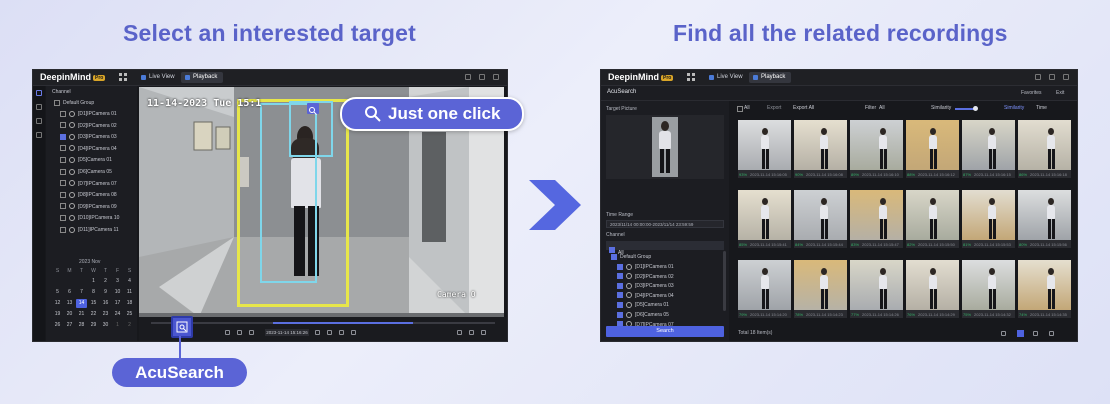 The width and height of the screenshot is (1110, 404). I want to click on result-thumbnail: 76% 2023-11-14 15:14:29, so click(932, 289).